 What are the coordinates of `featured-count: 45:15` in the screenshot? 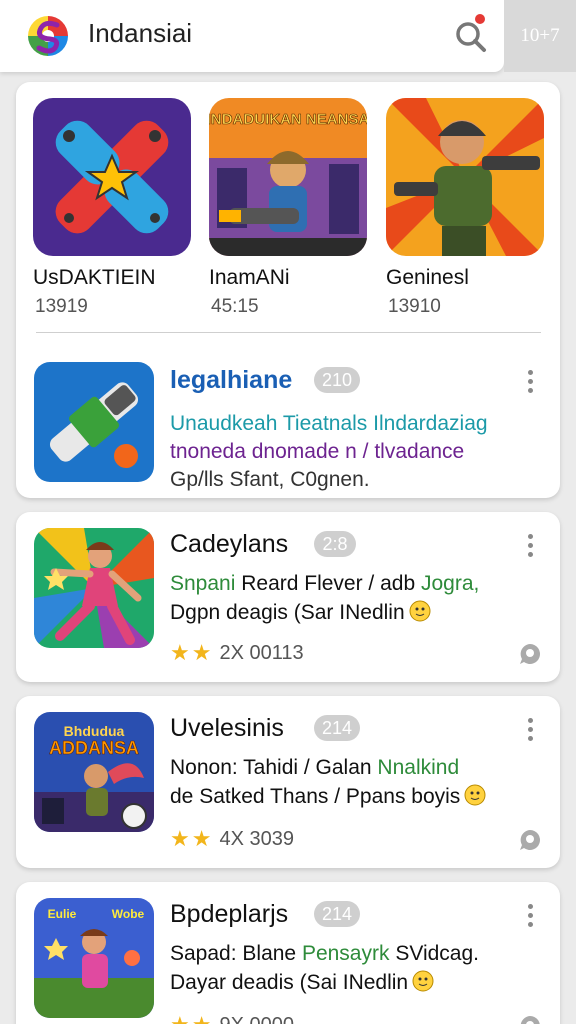 It's located at (235, 306).